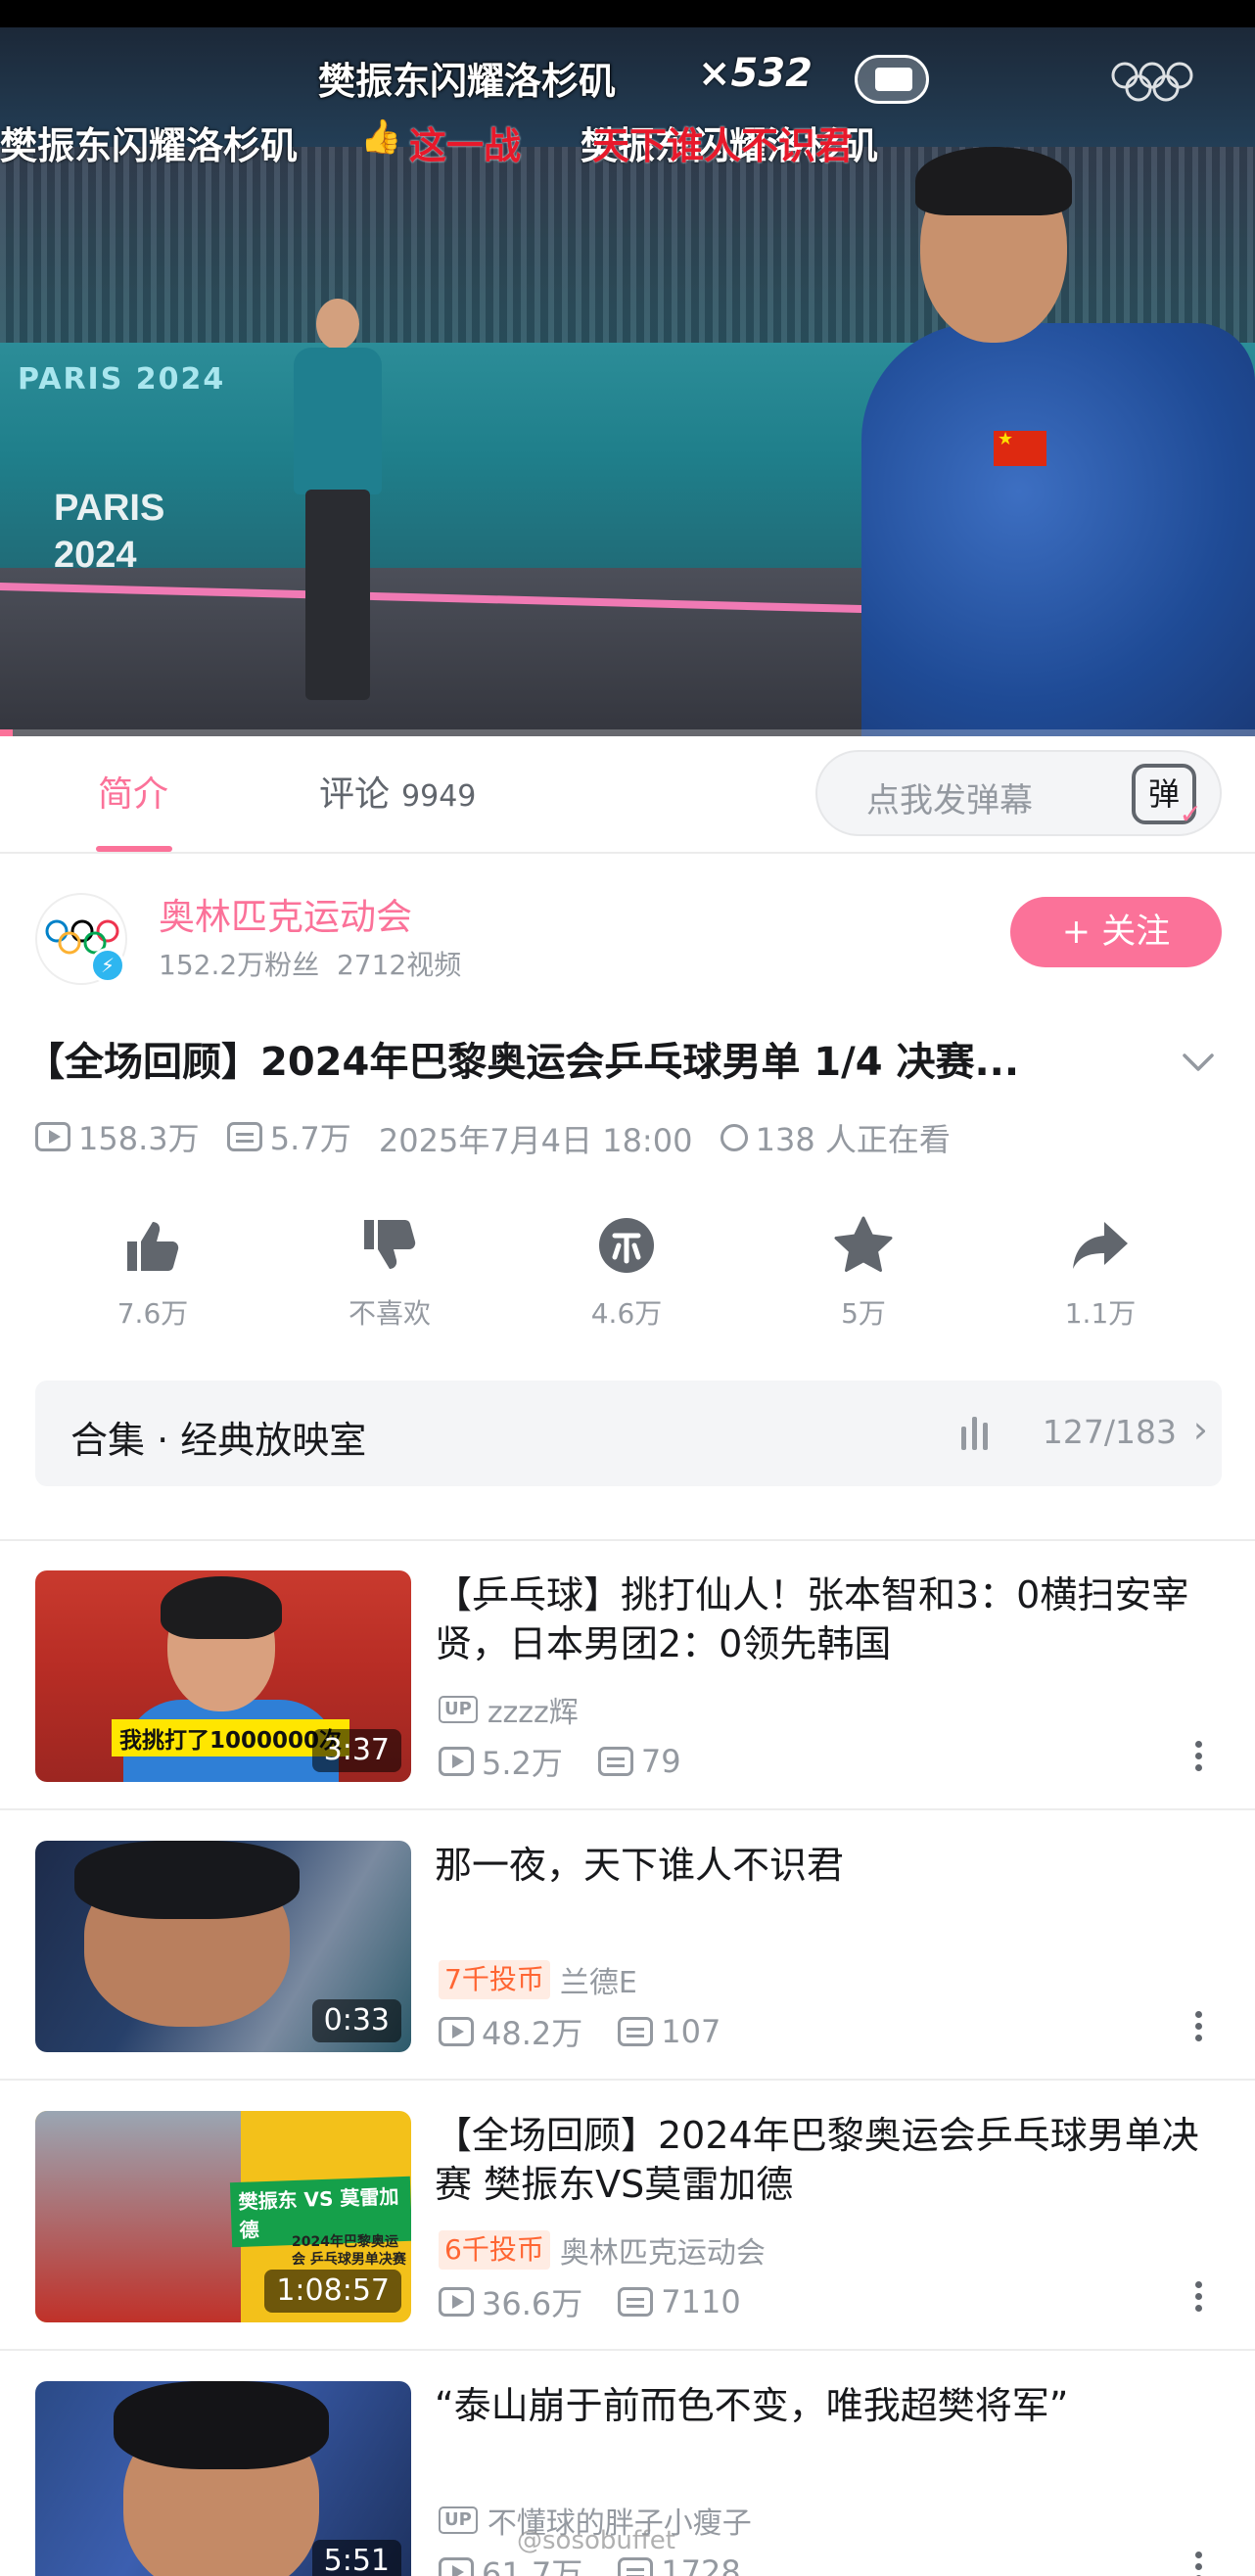 The image size is (1255, 2576). What do you see at coordinates (399, 965) in the screenshot?
I see `uploader-videos: 2712视频` at bounding box center [399, 965].